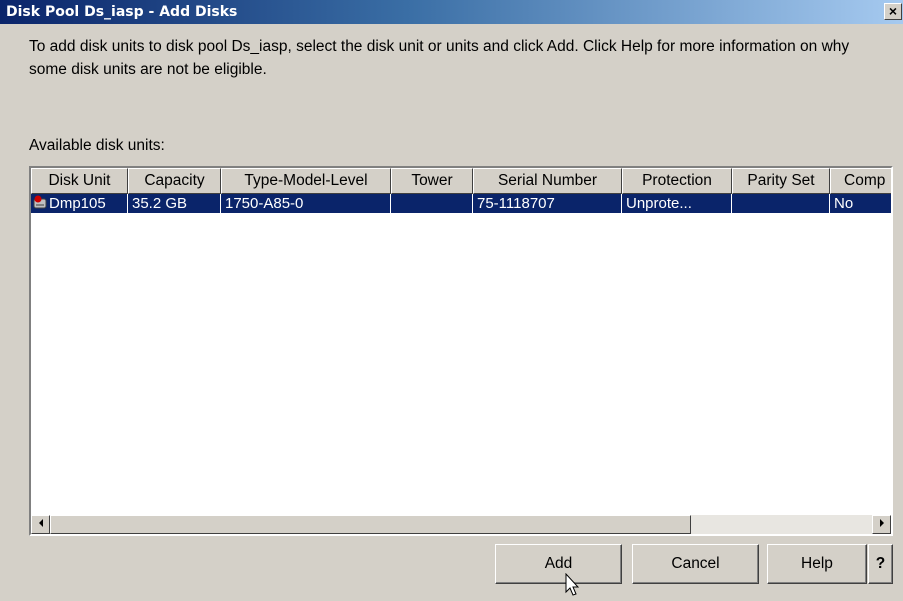 This screenshot has height=601, width=903. What do you see at coordinates (781, 181) in the screenshot?
I see `column-header-parity-set: Parity Set` at bounding box center [781, 181].